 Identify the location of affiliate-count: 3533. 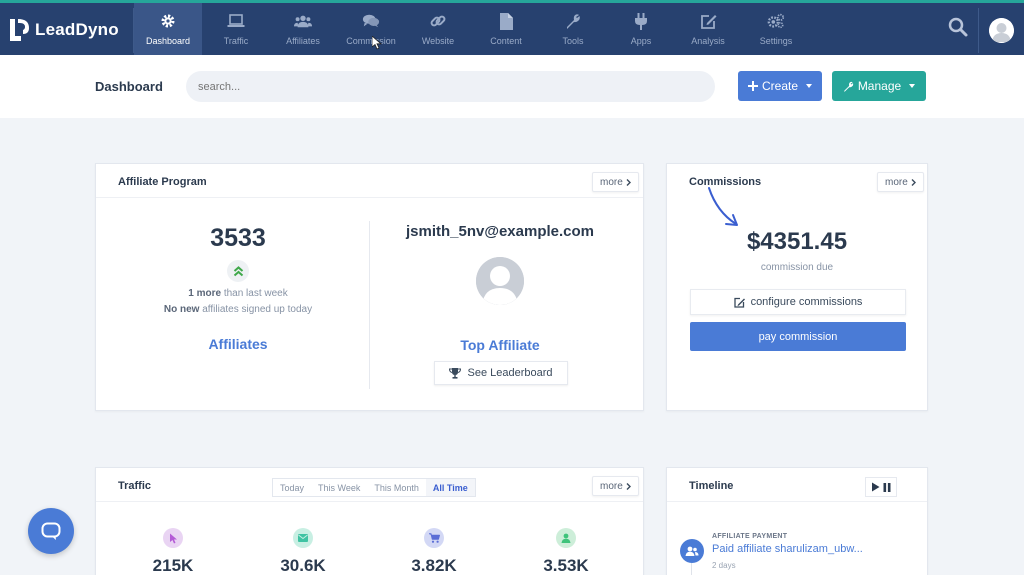
(238, 238).